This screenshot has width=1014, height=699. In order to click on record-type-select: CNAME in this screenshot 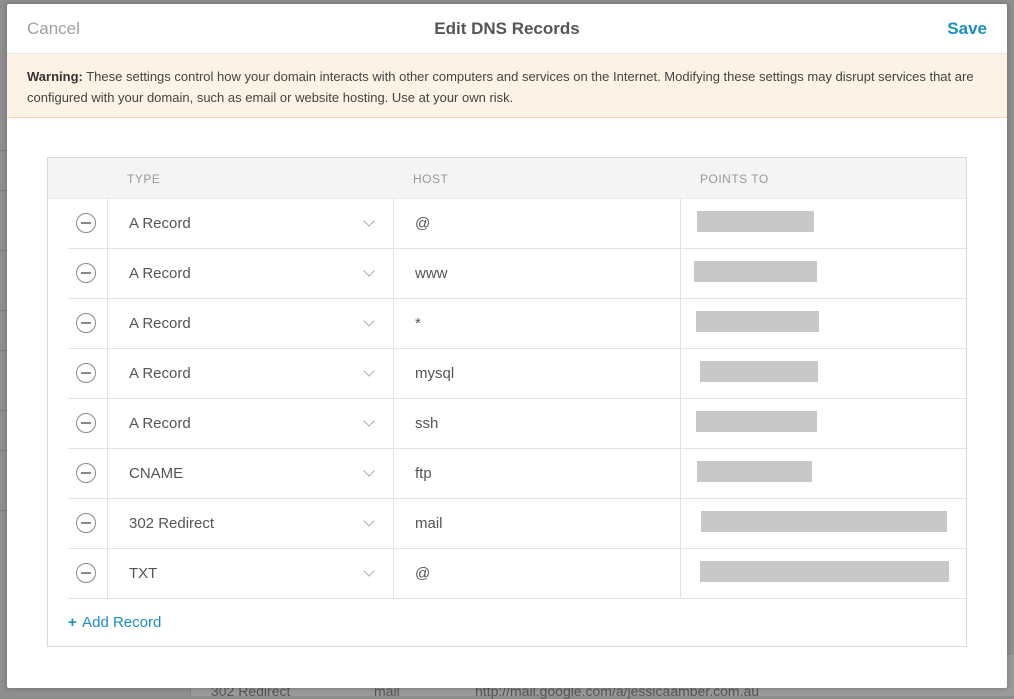, I will do `click(251, 474)`.